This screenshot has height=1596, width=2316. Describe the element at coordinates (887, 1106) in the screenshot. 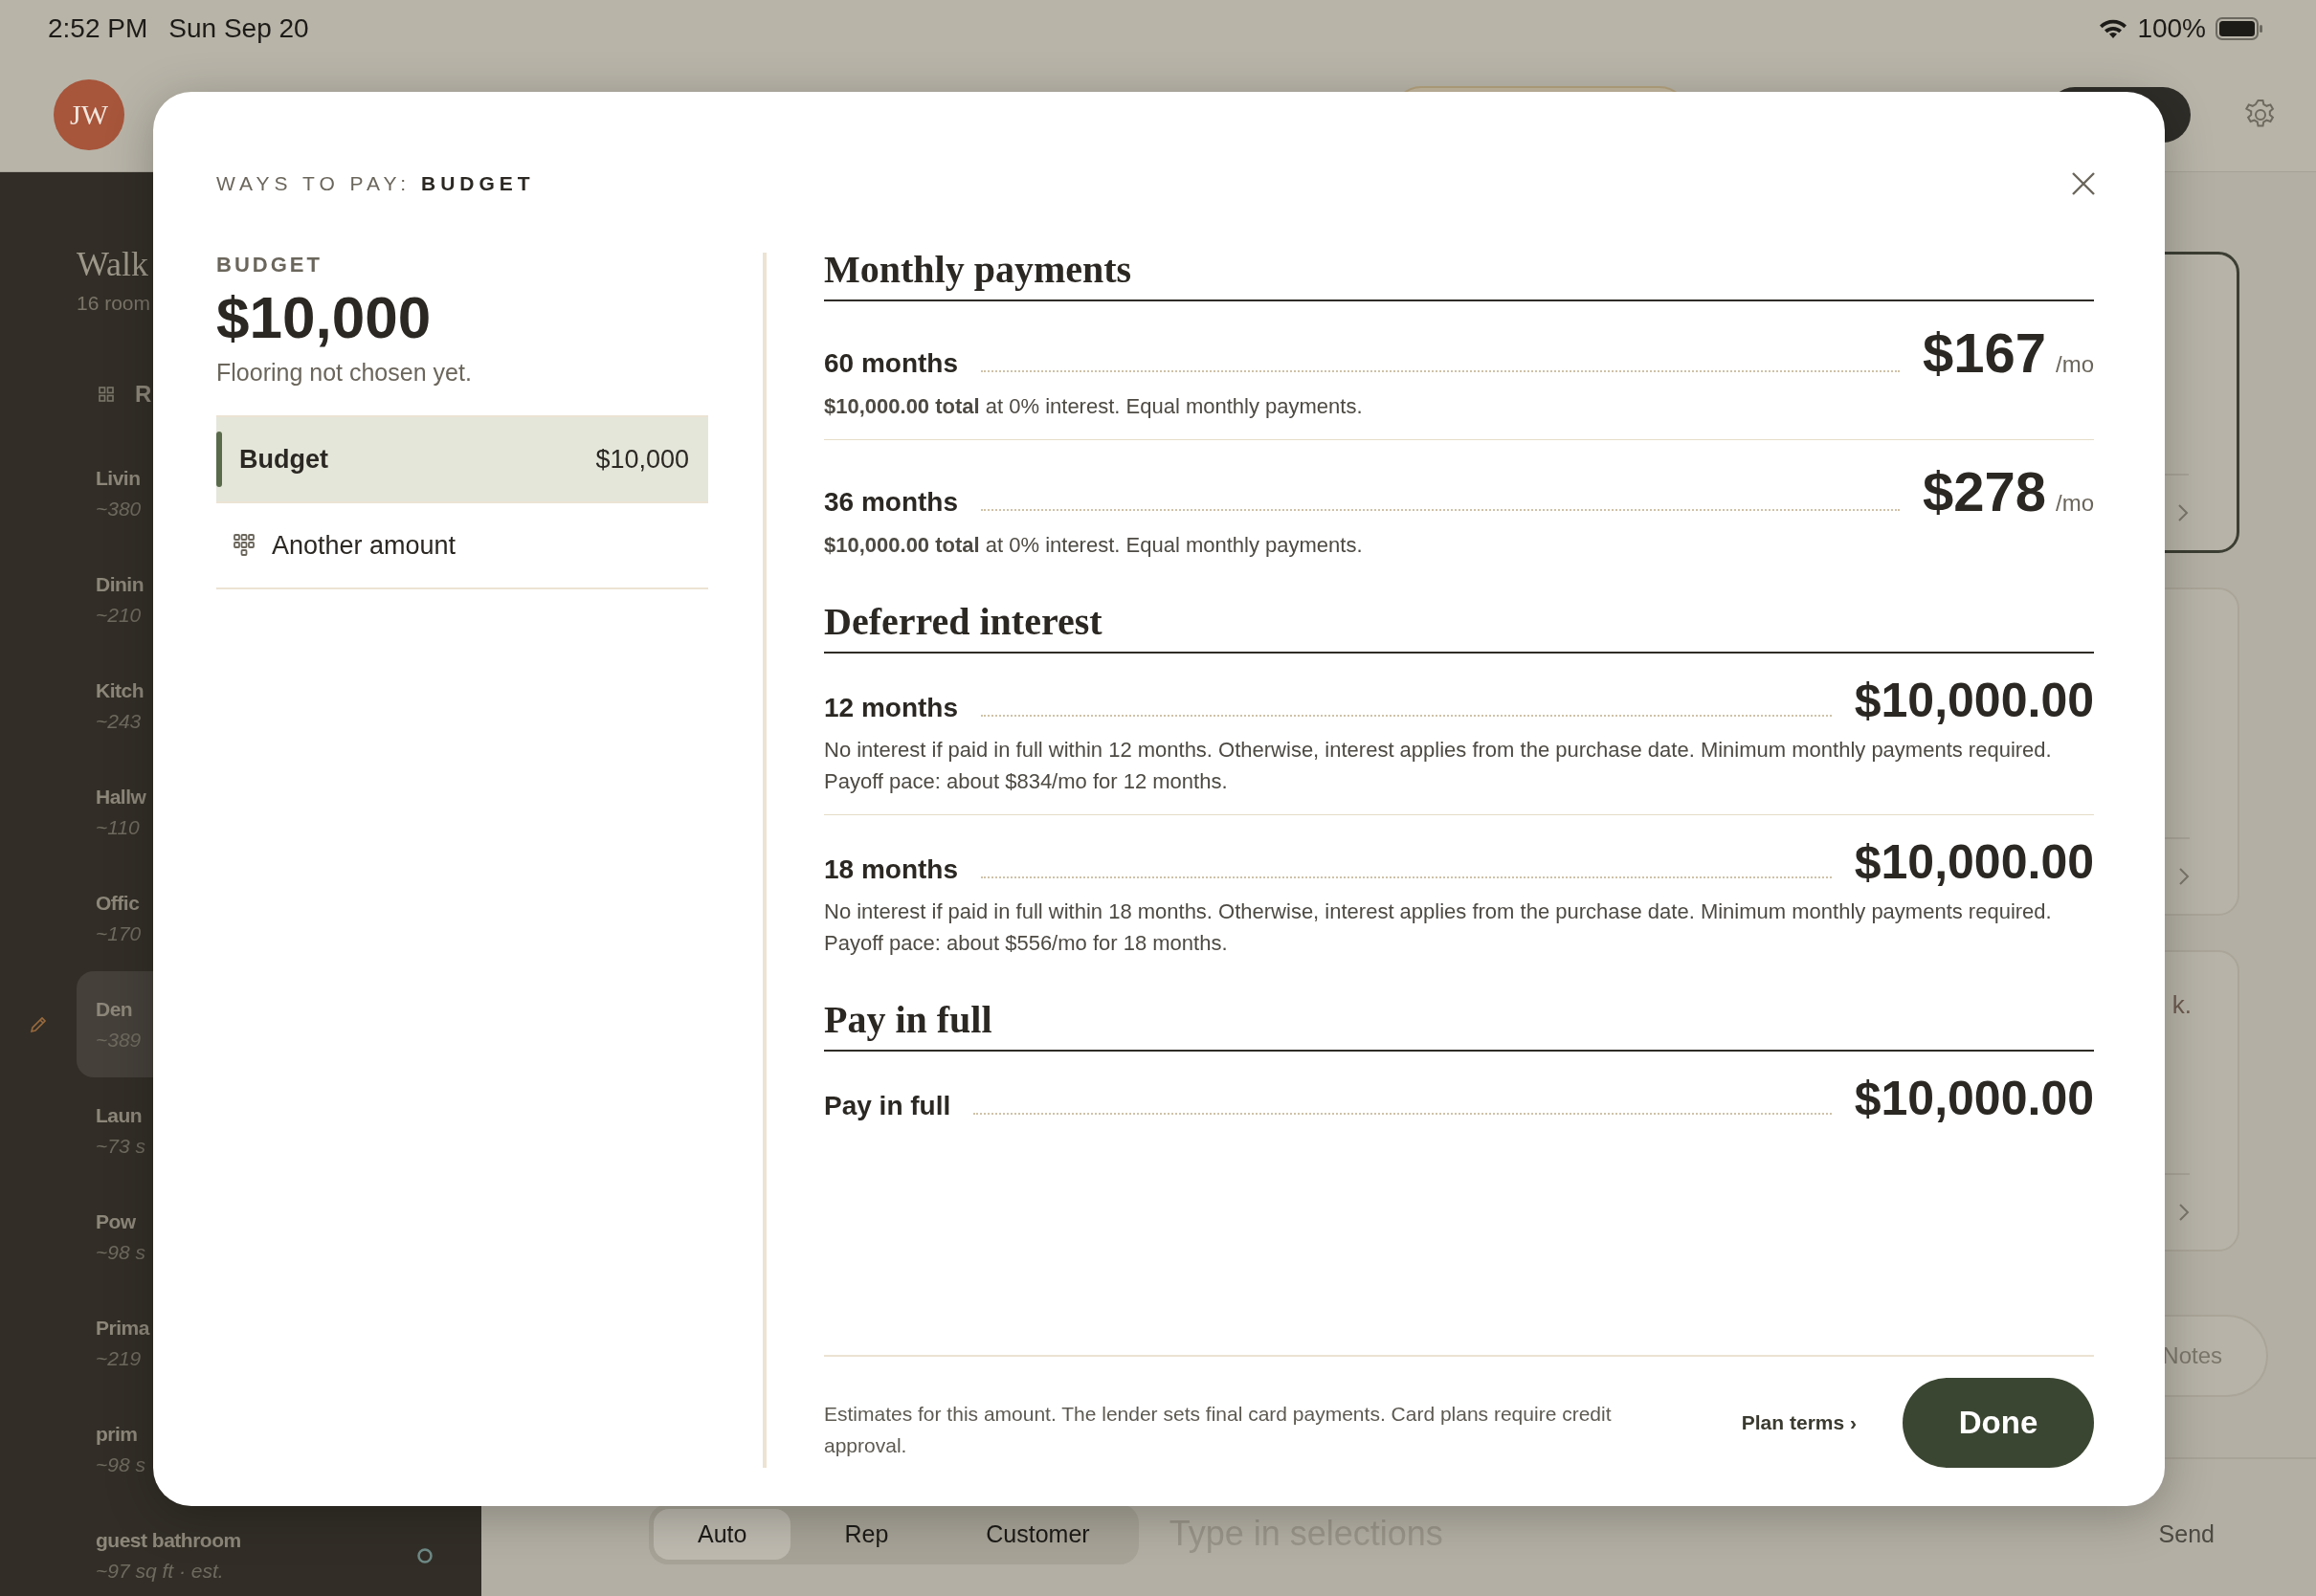

I see `plan-term: Pay in full` at that location.